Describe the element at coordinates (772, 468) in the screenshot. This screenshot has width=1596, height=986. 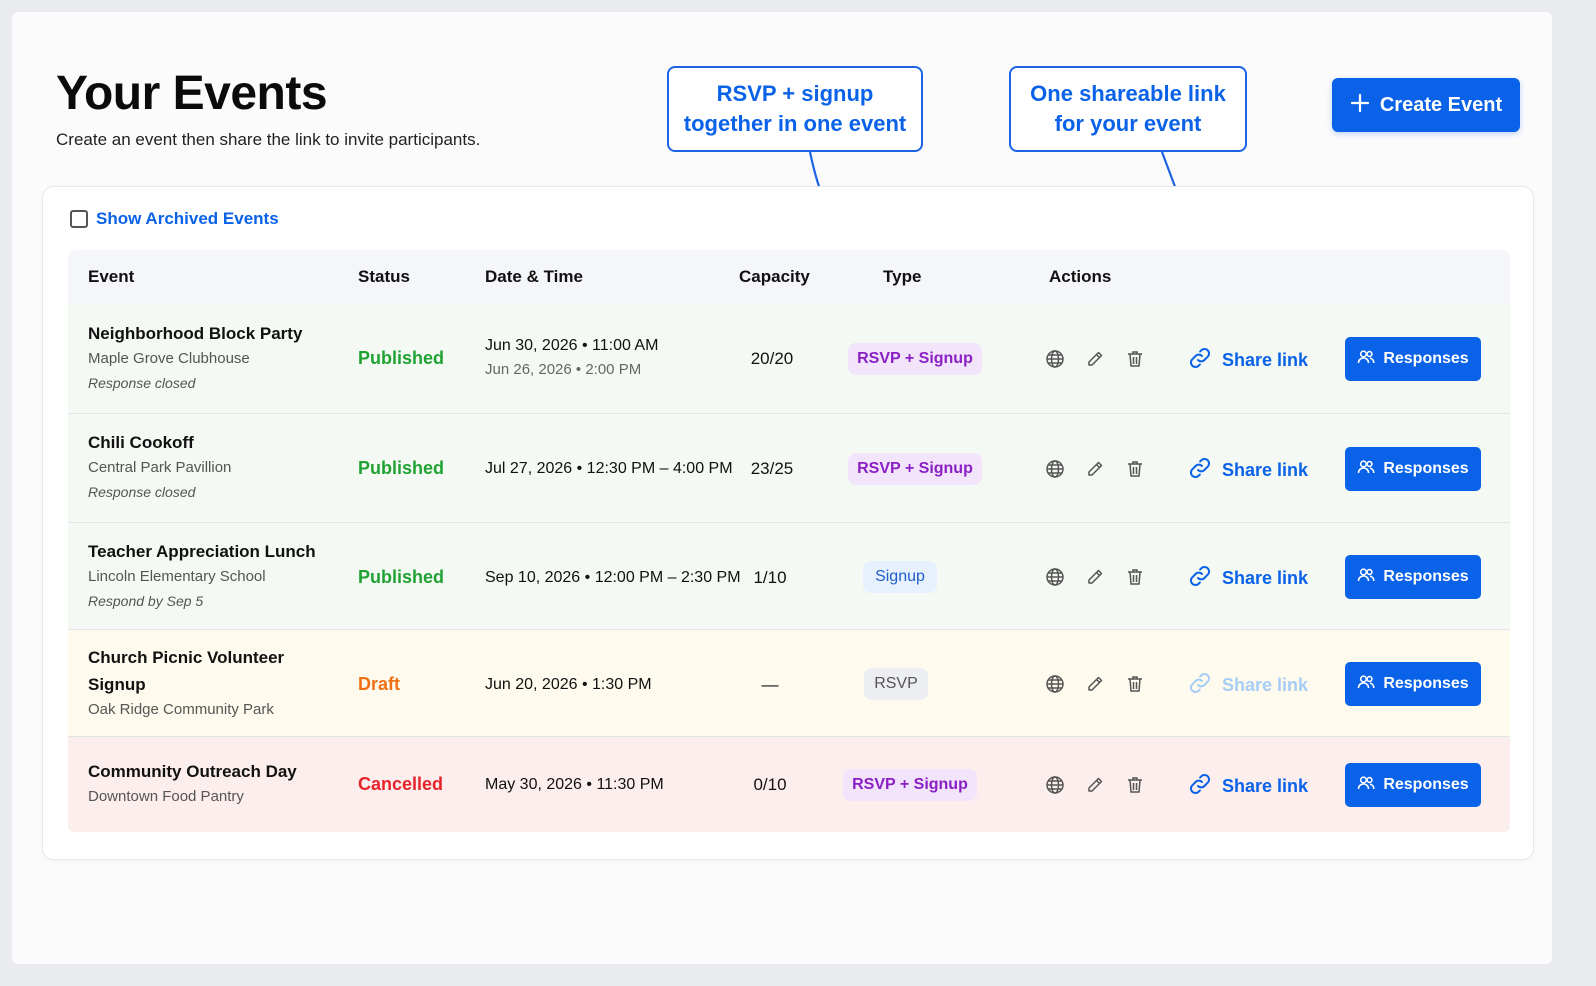
I see `event-capacity: 23/25` at that location.